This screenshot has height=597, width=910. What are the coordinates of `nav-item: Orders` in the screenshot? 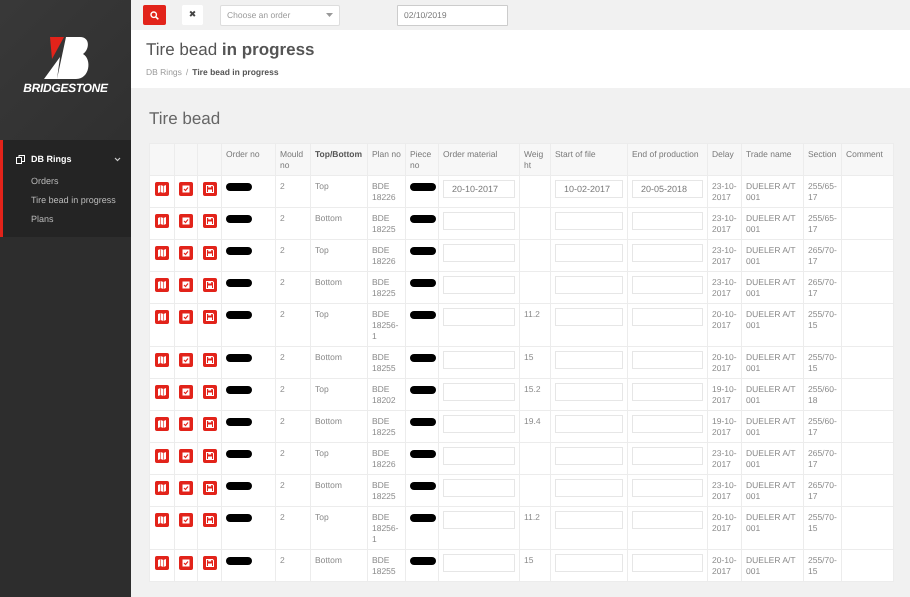 It's located at (67, 181).